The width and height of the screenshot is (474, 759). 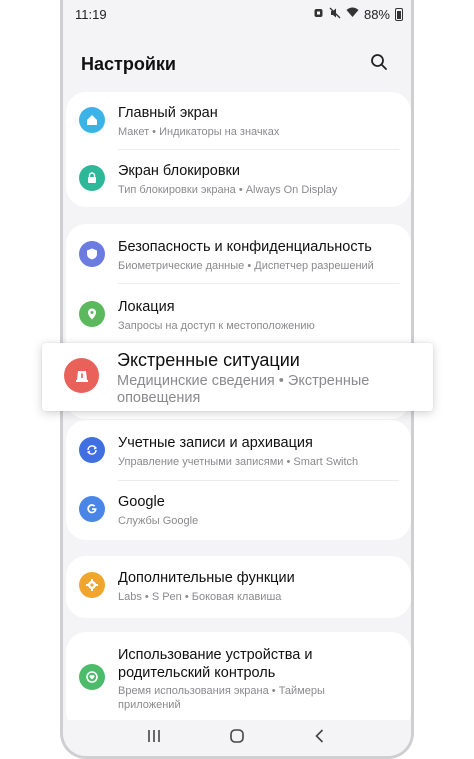 I want to click on search-icon, so click(x=379, y=64).